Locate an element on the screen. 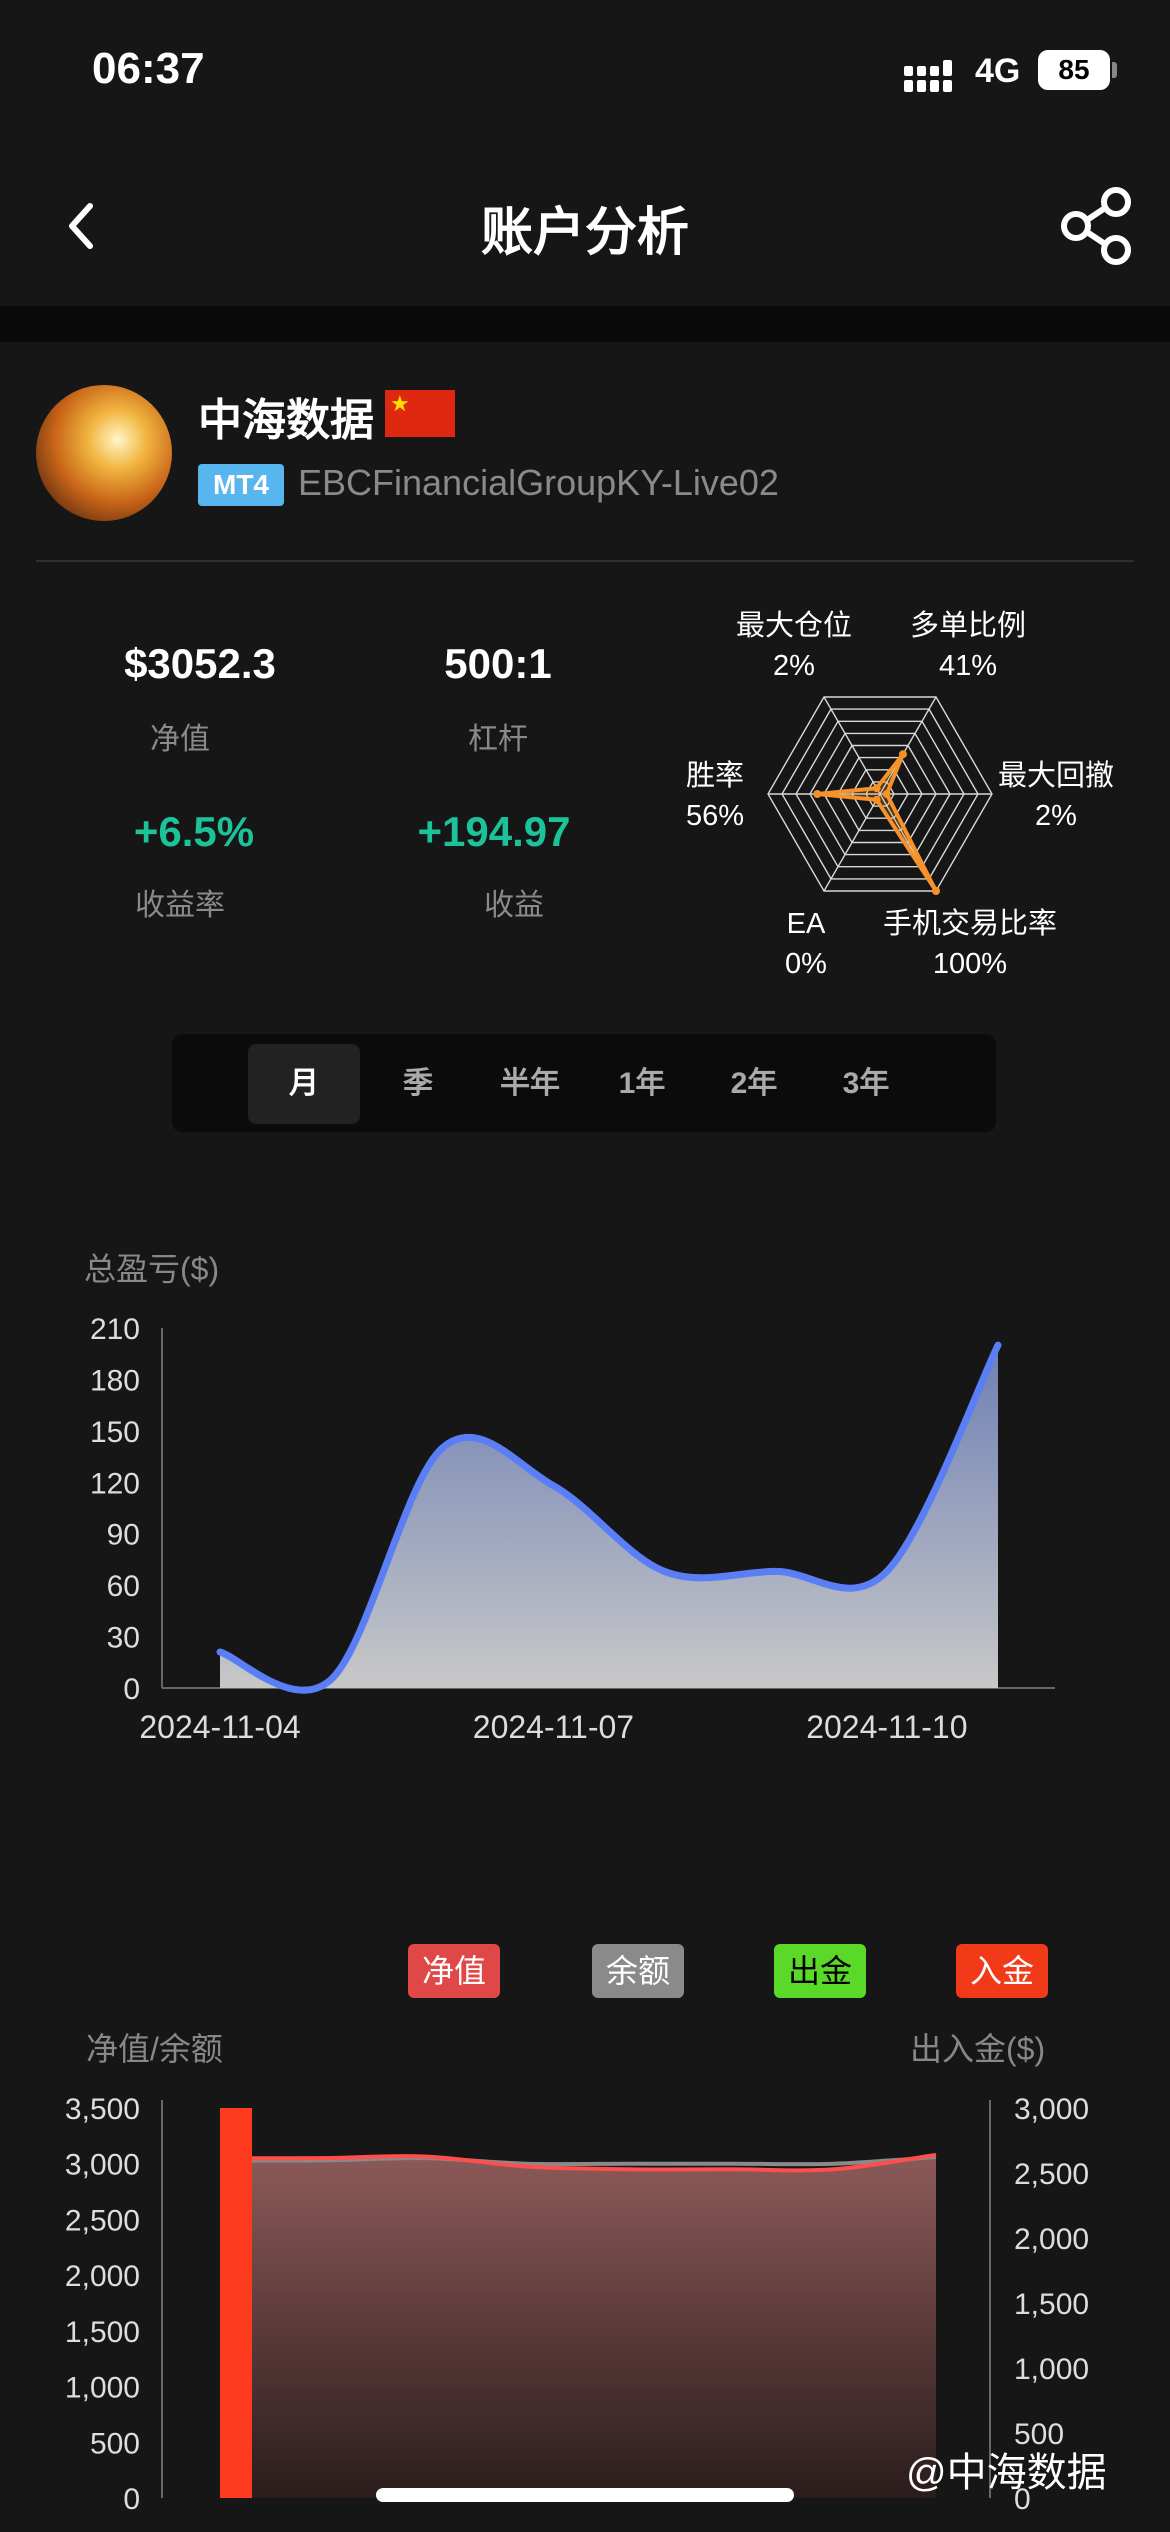 The height and width of the screenshot is (2532, 1170). legend-net-value: 净值 is located at coordinates (454, 1971).